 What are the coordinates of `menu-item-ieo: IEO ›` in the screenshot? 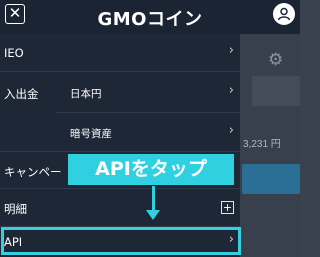 It's located at (120, 53).